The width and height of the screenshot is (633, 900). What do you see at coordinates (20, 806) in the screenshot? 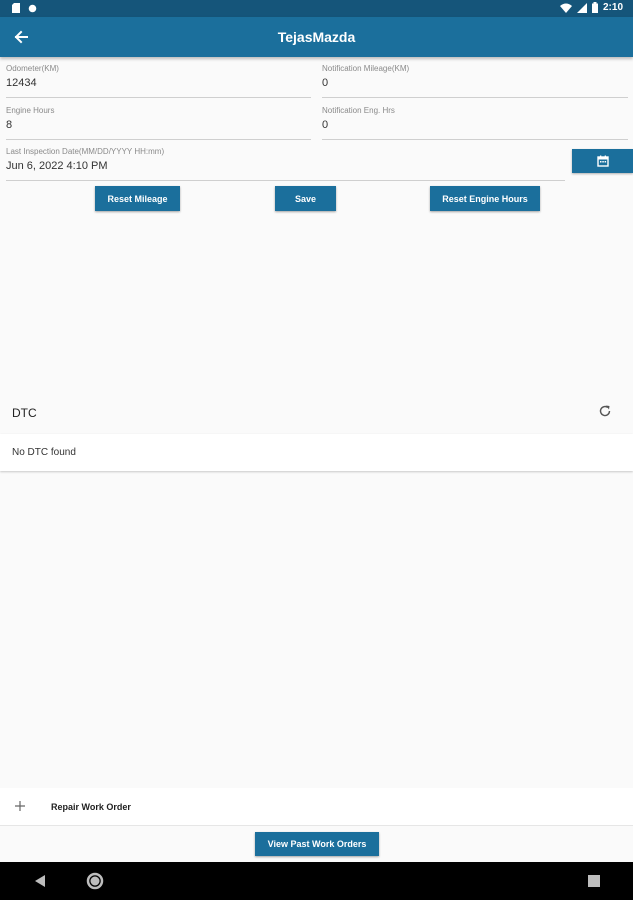
I see `plus-icon` at bounding box center [20, 806].